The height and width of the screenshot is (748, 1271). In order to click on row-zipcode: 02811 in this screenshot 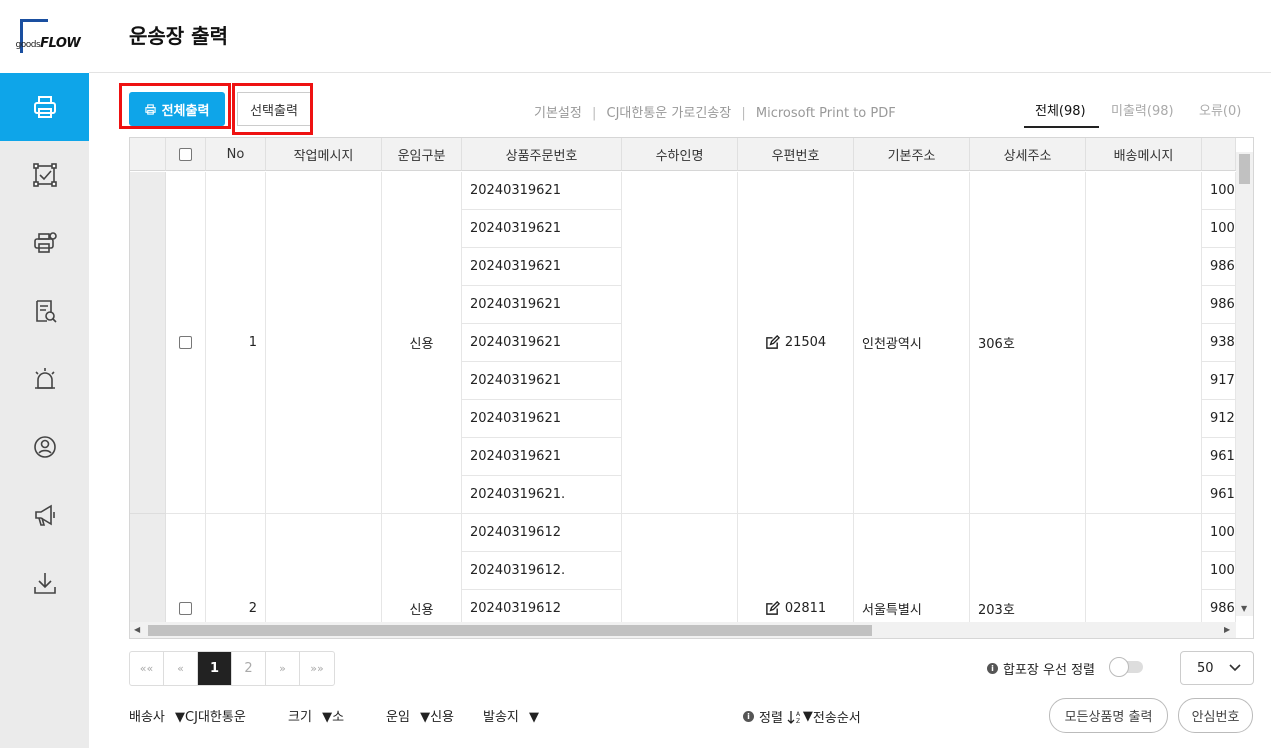, I will do `click(796, 571)`.